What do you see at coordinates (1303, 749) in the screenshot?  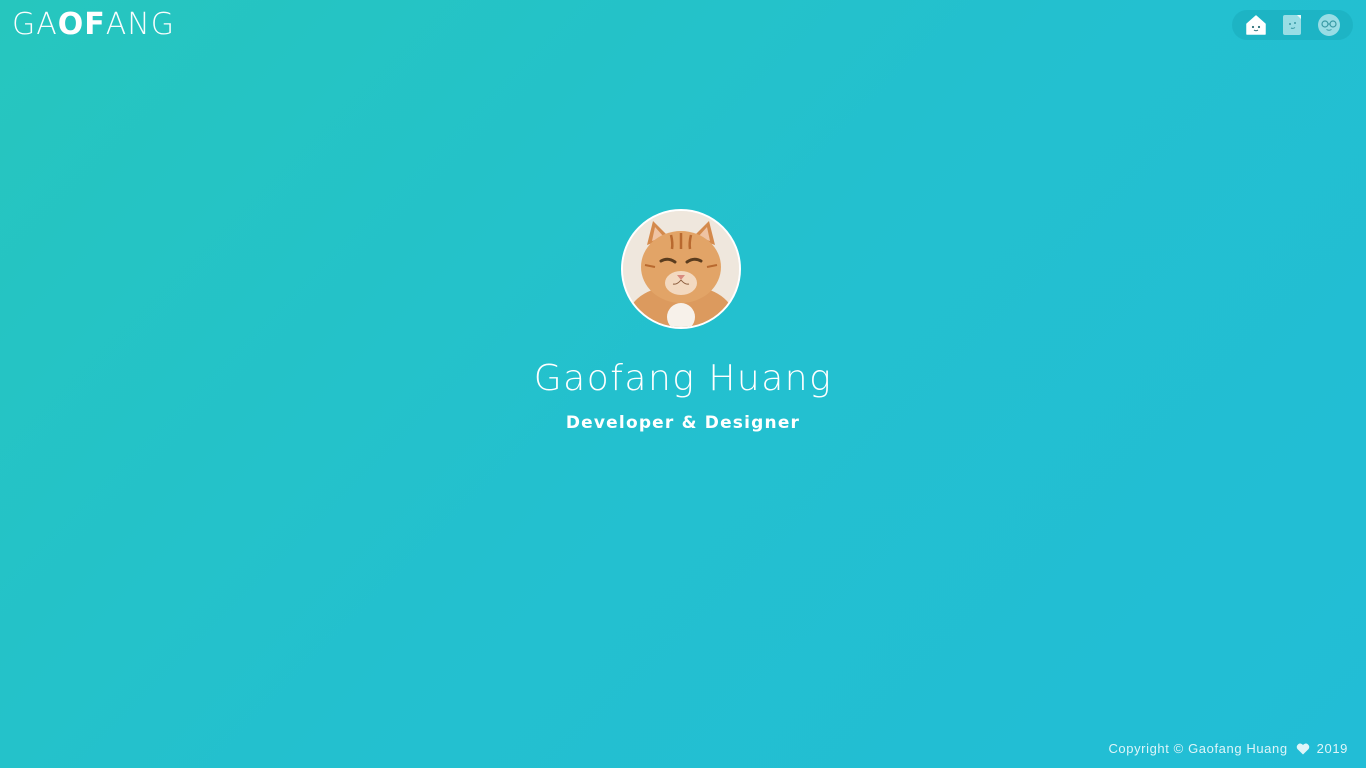 I see `heart-icon` at bounding box center [1303, 749].